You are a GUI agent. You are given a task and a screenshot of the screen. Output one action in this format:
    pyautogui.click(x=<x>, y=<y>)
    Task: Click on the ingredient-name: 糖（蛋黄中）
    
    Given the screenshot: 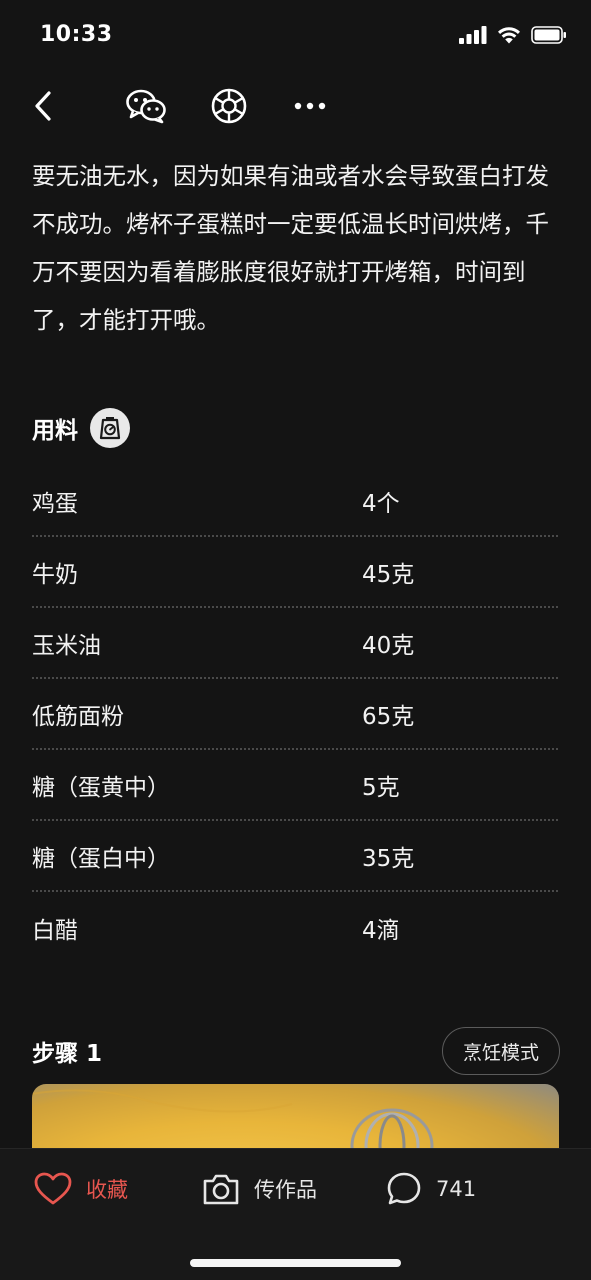 What is the action you would take?
    pyautogui.click(x=101, y=787)
    